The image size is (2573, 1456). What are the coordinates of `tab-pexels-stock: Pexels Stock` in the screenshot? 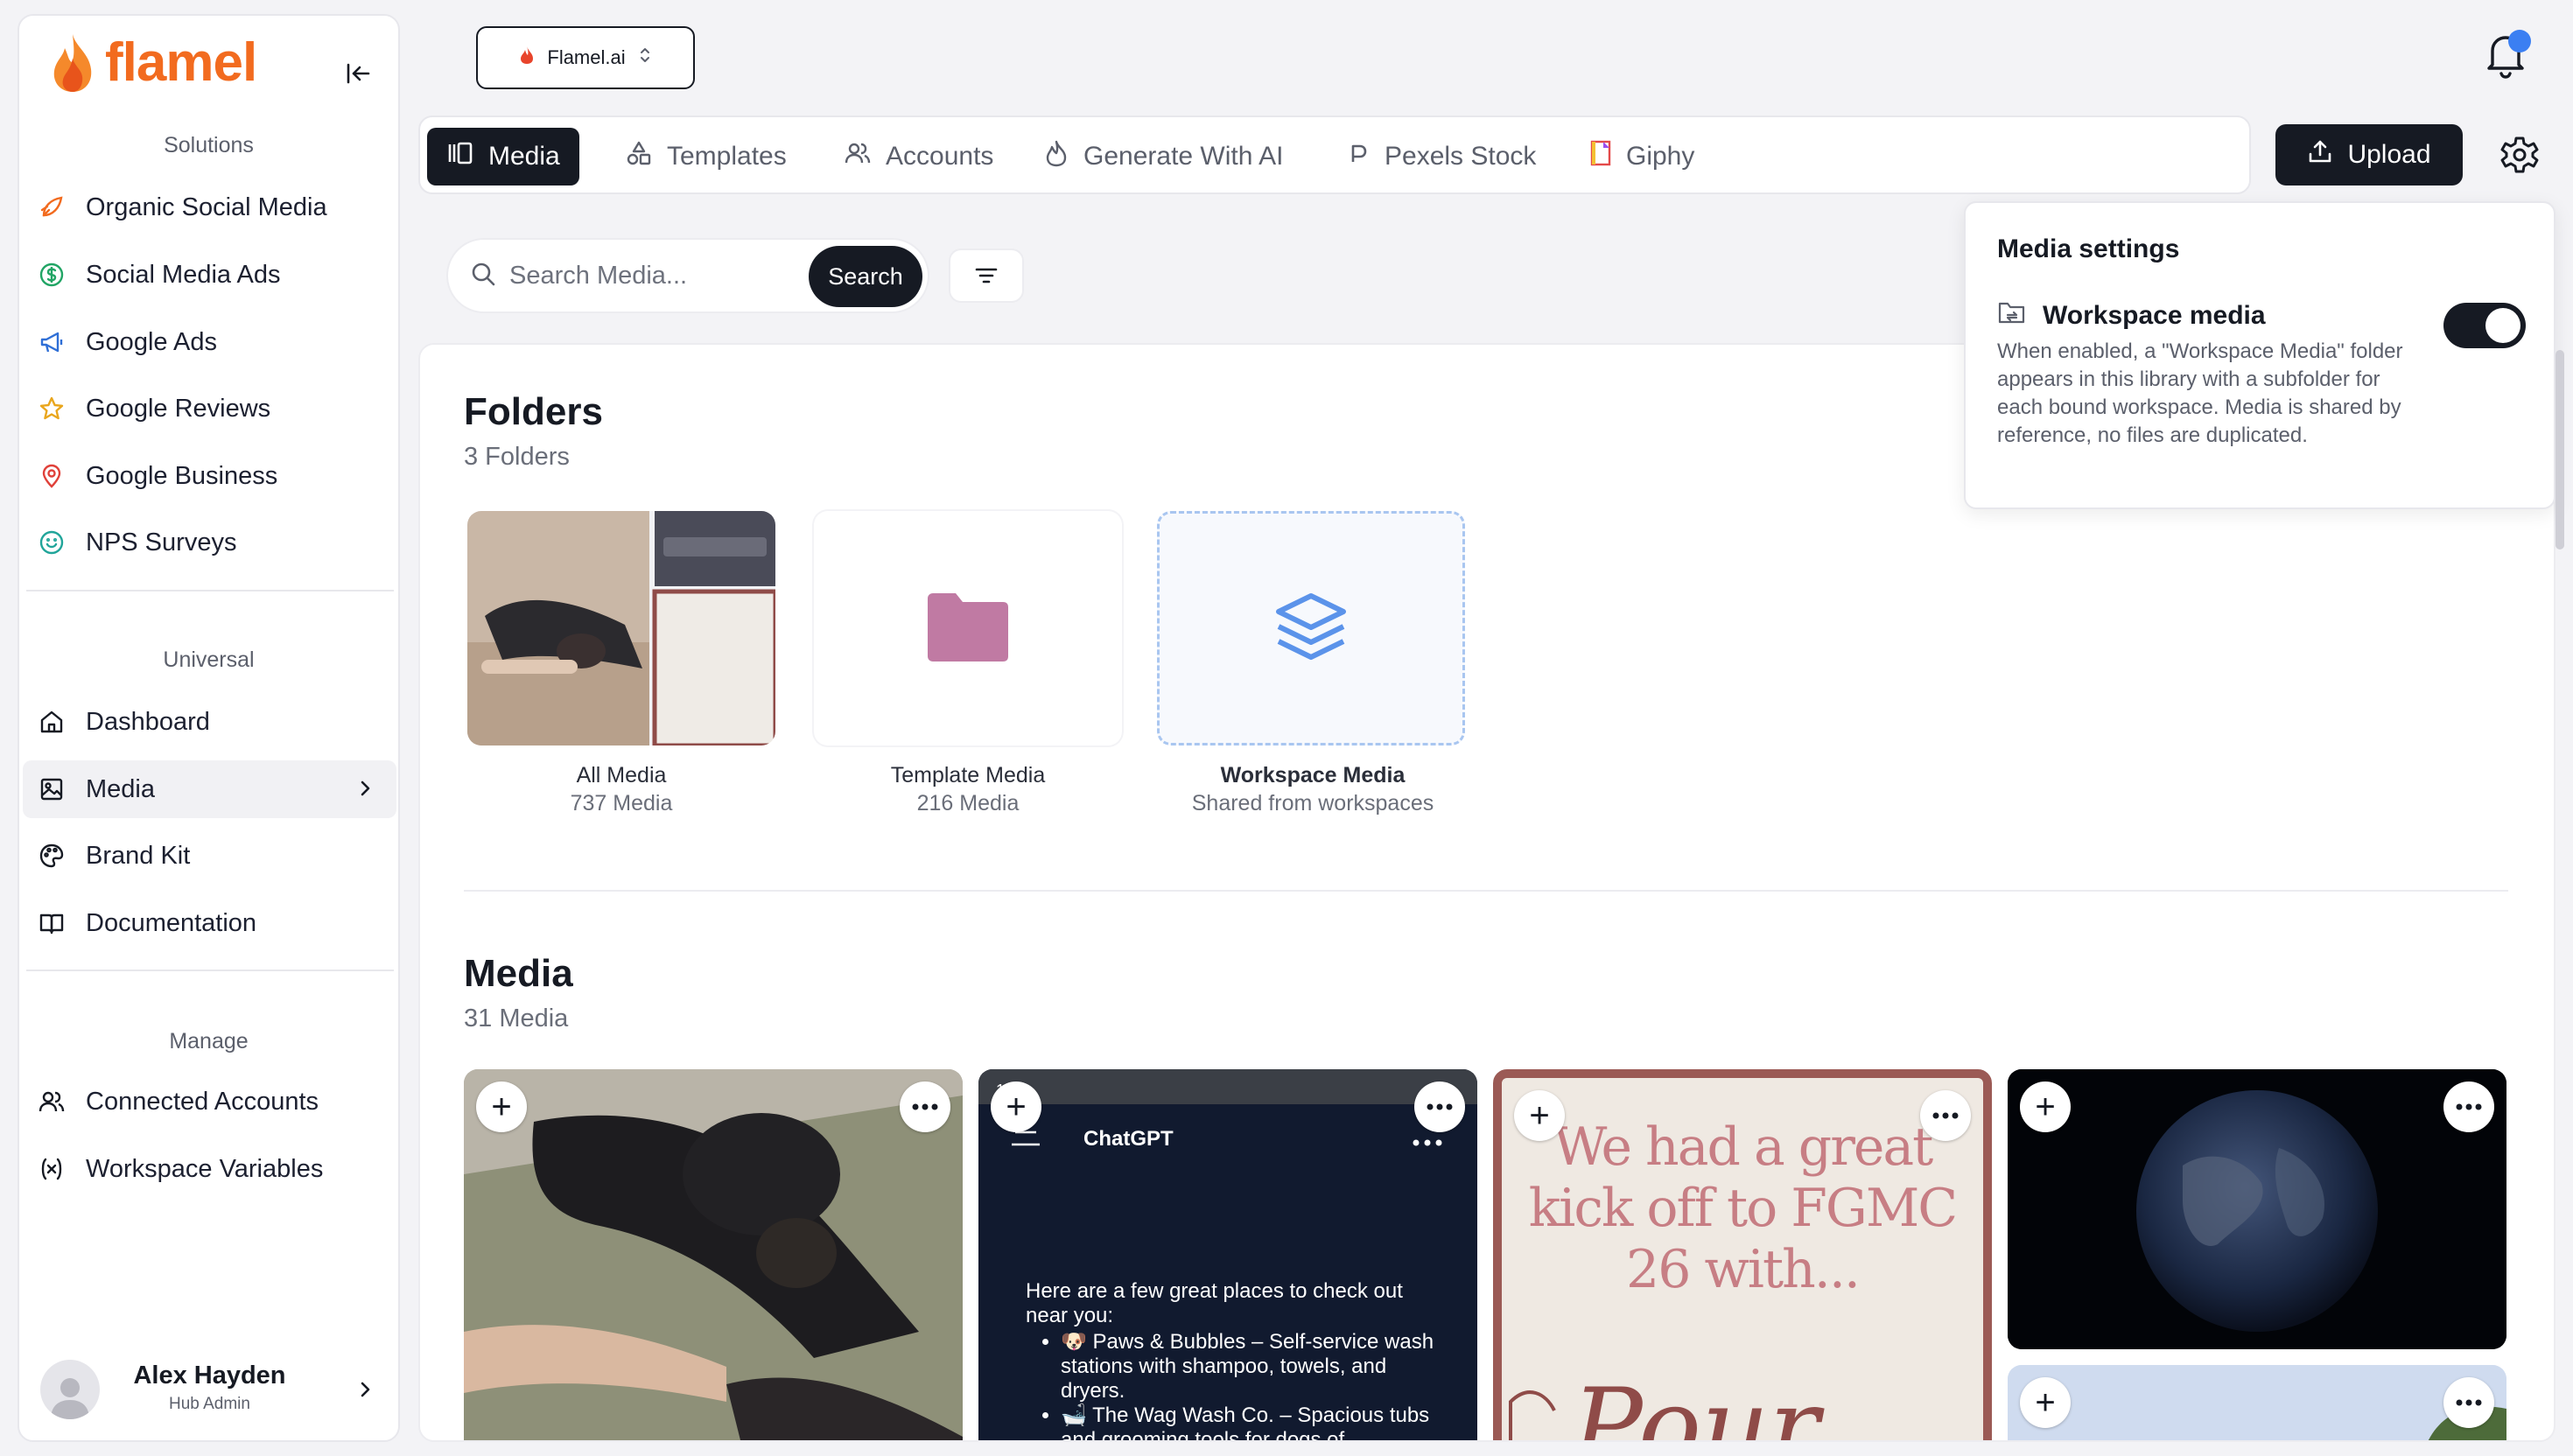 It's located at (1441, 157).